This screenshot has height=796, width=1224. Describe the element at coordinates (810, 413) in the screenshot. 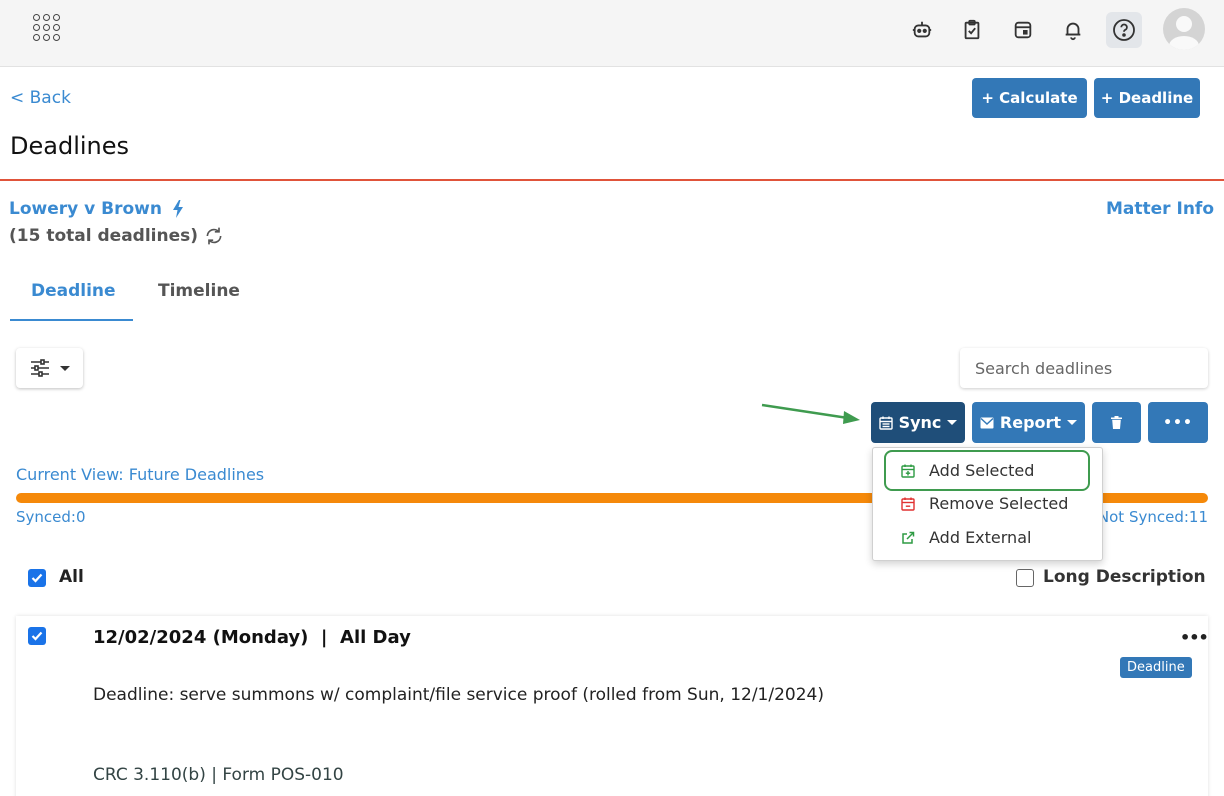

I see `pointer-arrow-annotation` at that location.